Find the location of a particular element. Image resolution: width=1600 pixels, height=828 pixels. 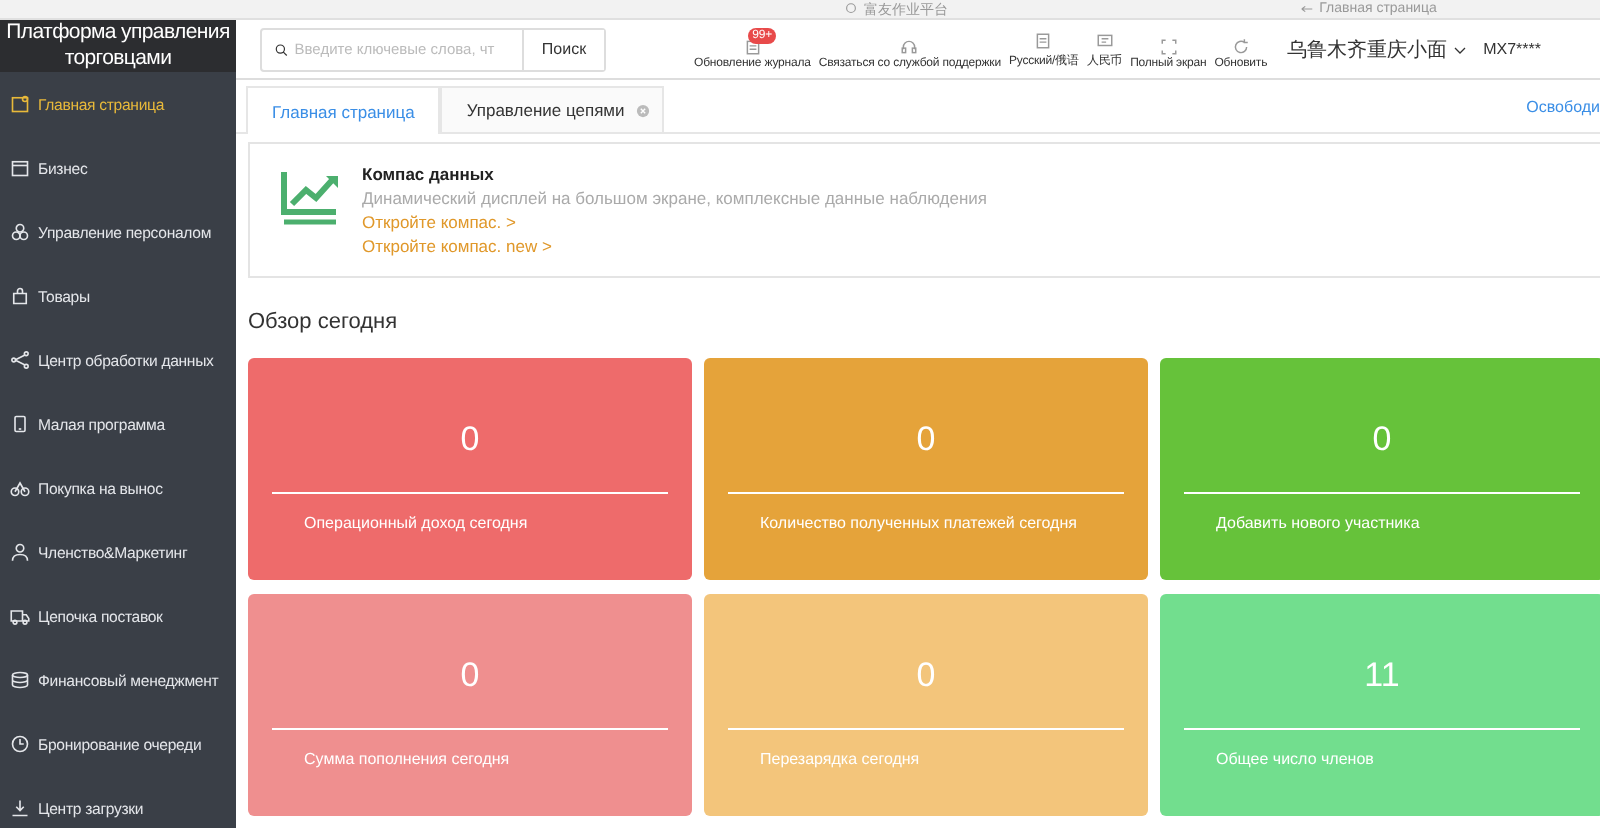

search-icon is located at coordinates (281, 49).